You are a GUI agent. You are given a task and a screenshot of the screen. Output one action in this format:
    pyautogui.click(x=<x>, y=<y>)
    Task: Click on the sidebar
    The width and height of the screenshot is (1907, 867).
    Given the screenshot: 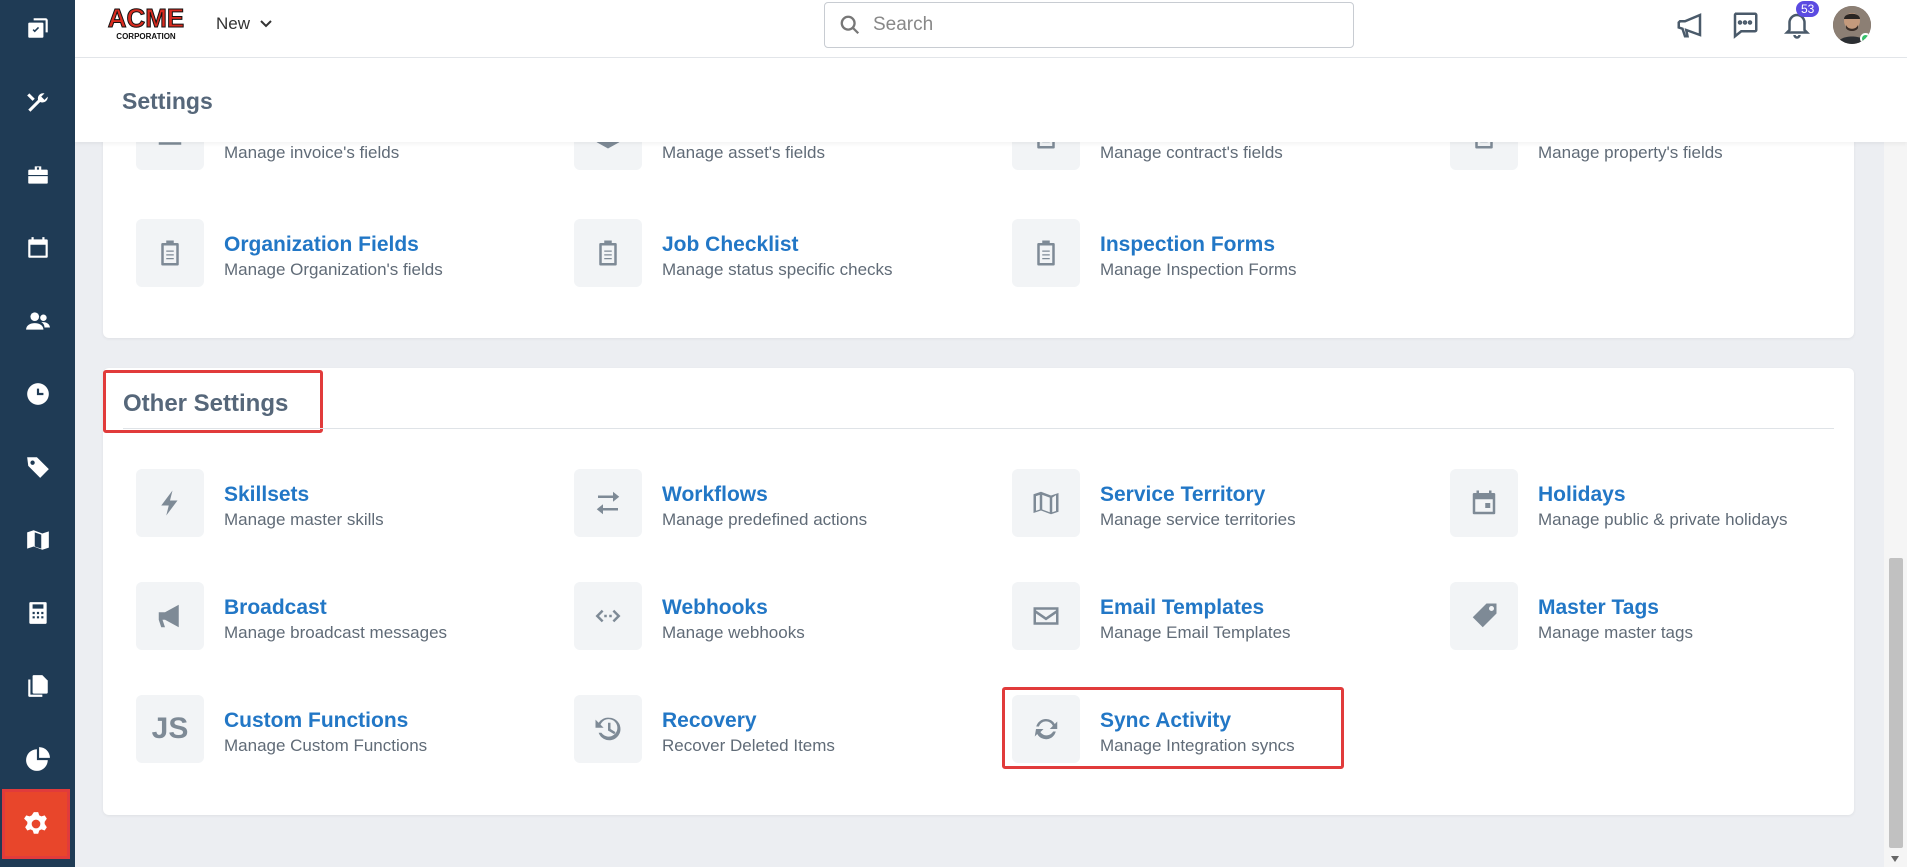 What is the action you would take?
    pyautogui.click(x=37, y=433)
    